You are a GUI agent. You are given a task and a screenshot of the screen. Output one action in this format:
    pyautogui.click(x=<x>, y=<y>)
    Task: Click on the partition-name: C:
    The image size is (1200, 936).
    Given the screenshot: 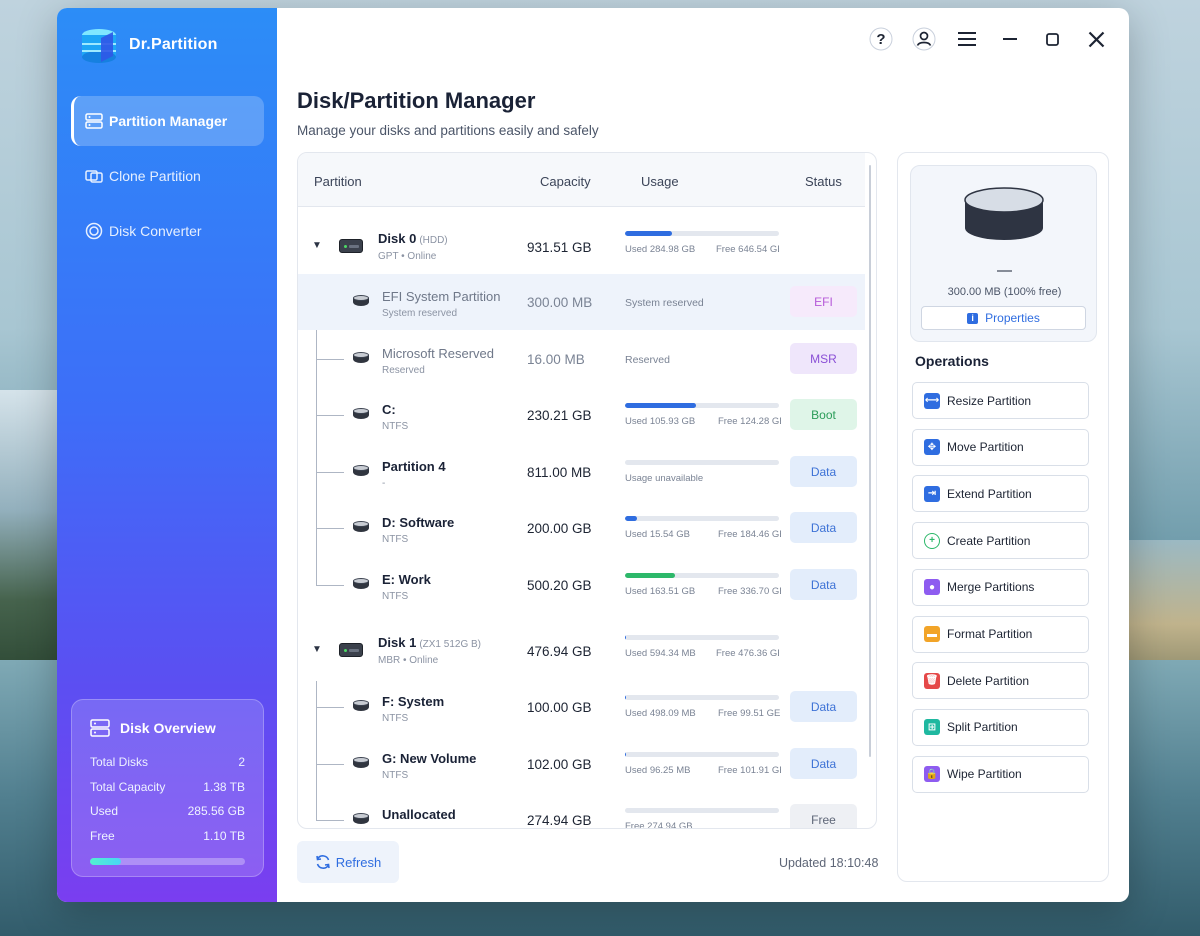 What is the action you would take?
    pyautogui.click(x=389, y=409)
    